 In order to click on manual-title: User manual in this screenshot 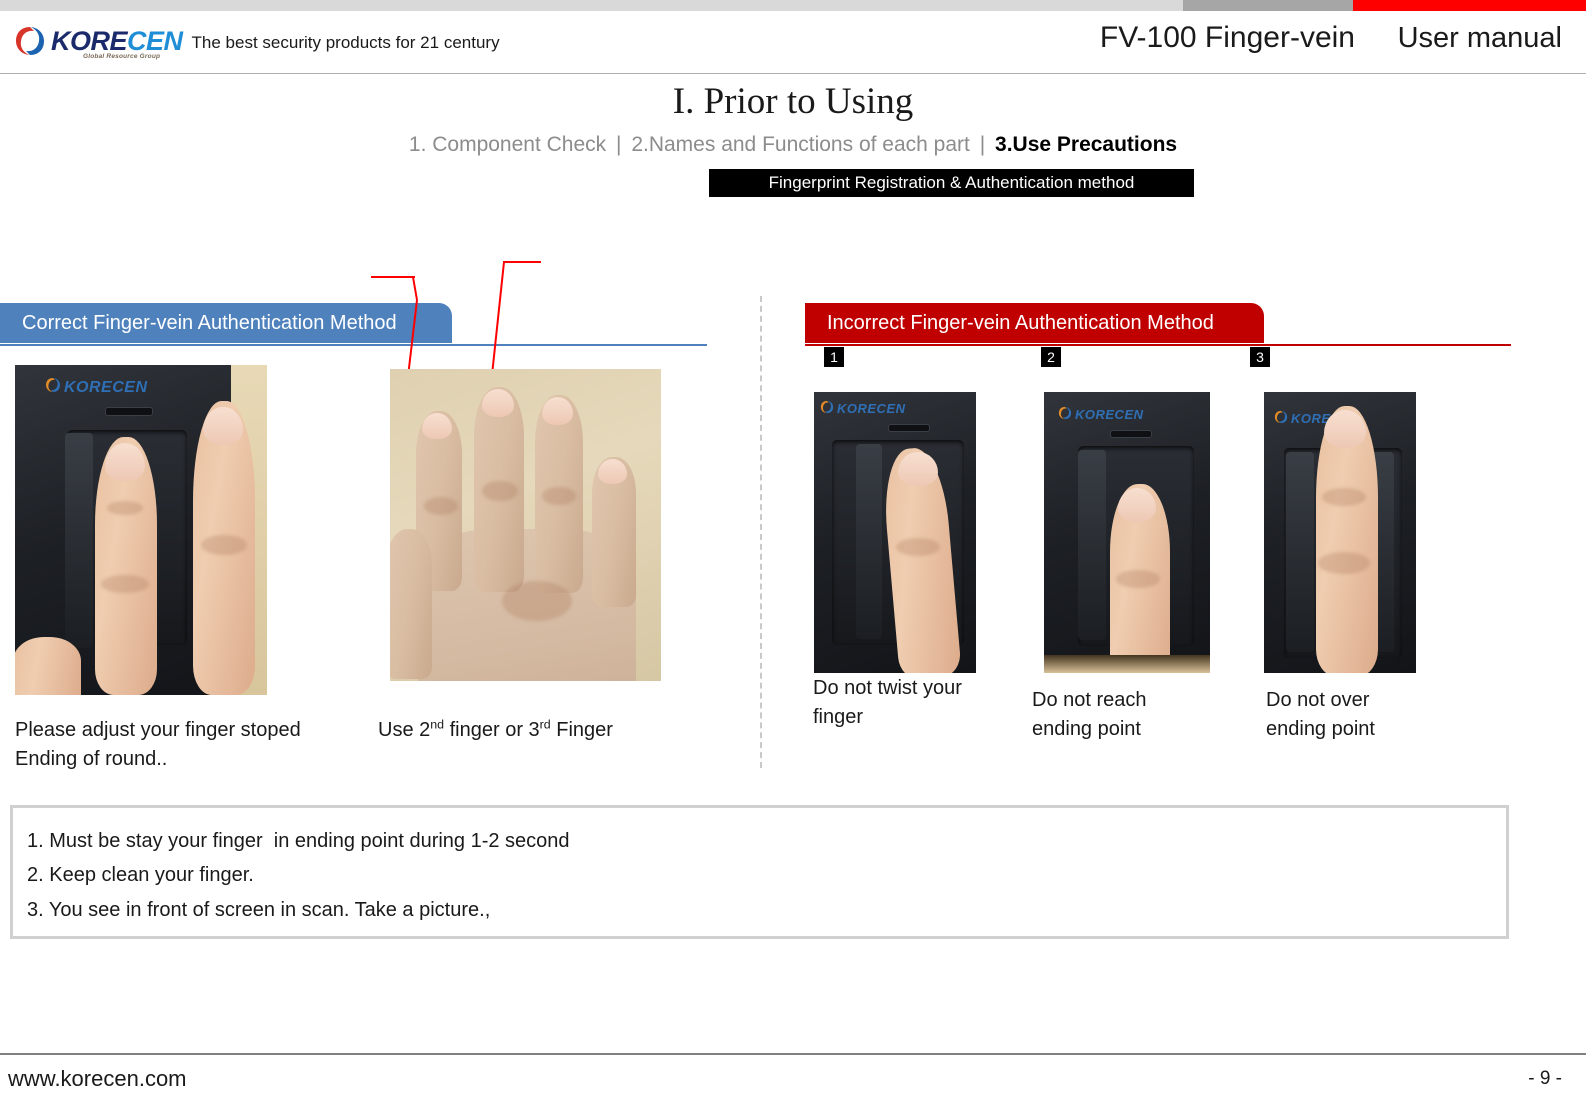, I will do `click(1479, 38)`.